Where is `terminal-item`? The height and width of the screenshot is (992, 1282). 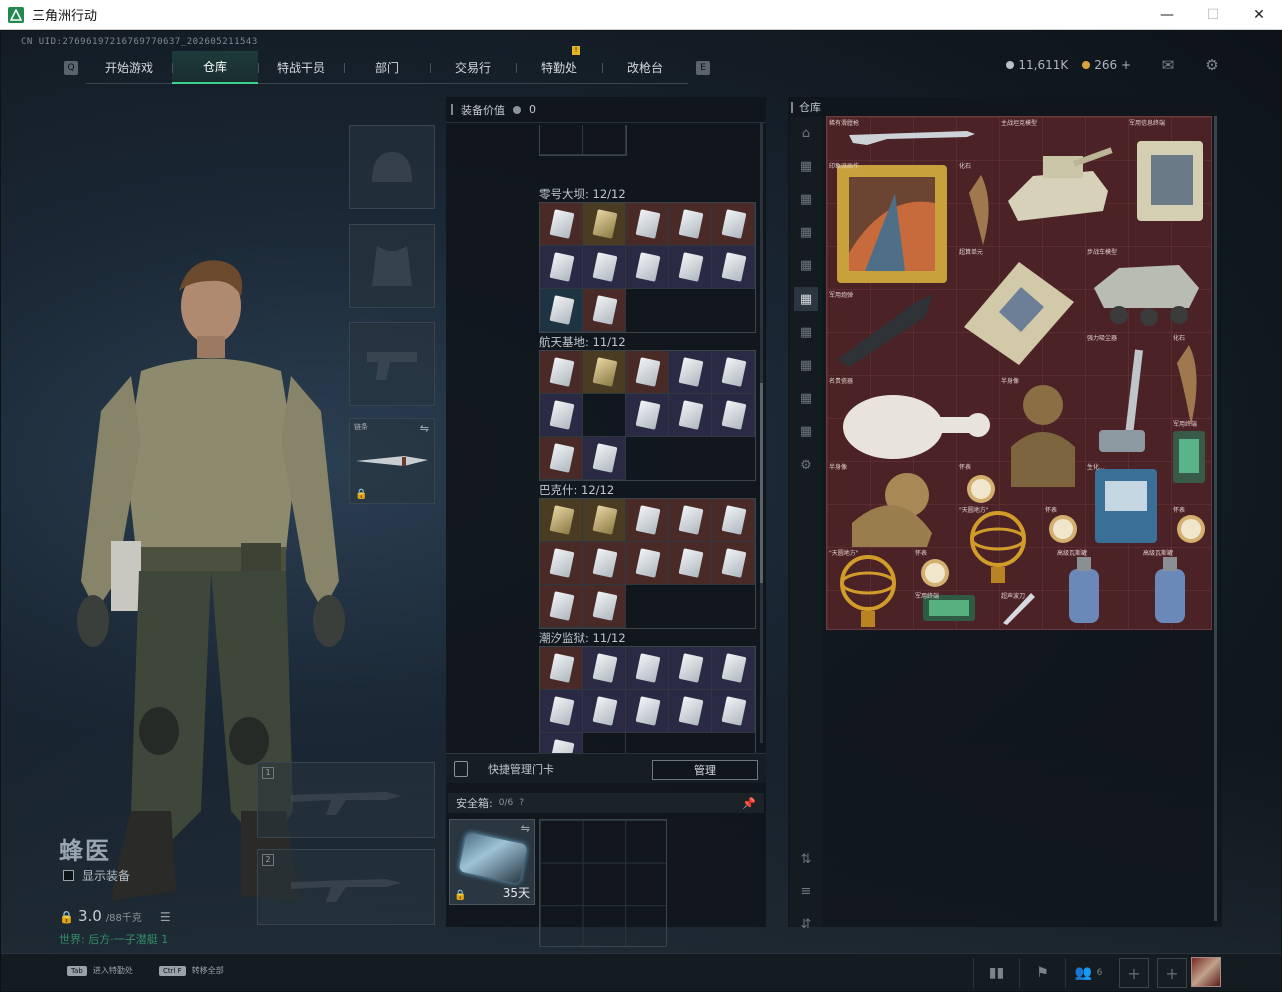
terminal-item is located at coordinates (1169, 178).